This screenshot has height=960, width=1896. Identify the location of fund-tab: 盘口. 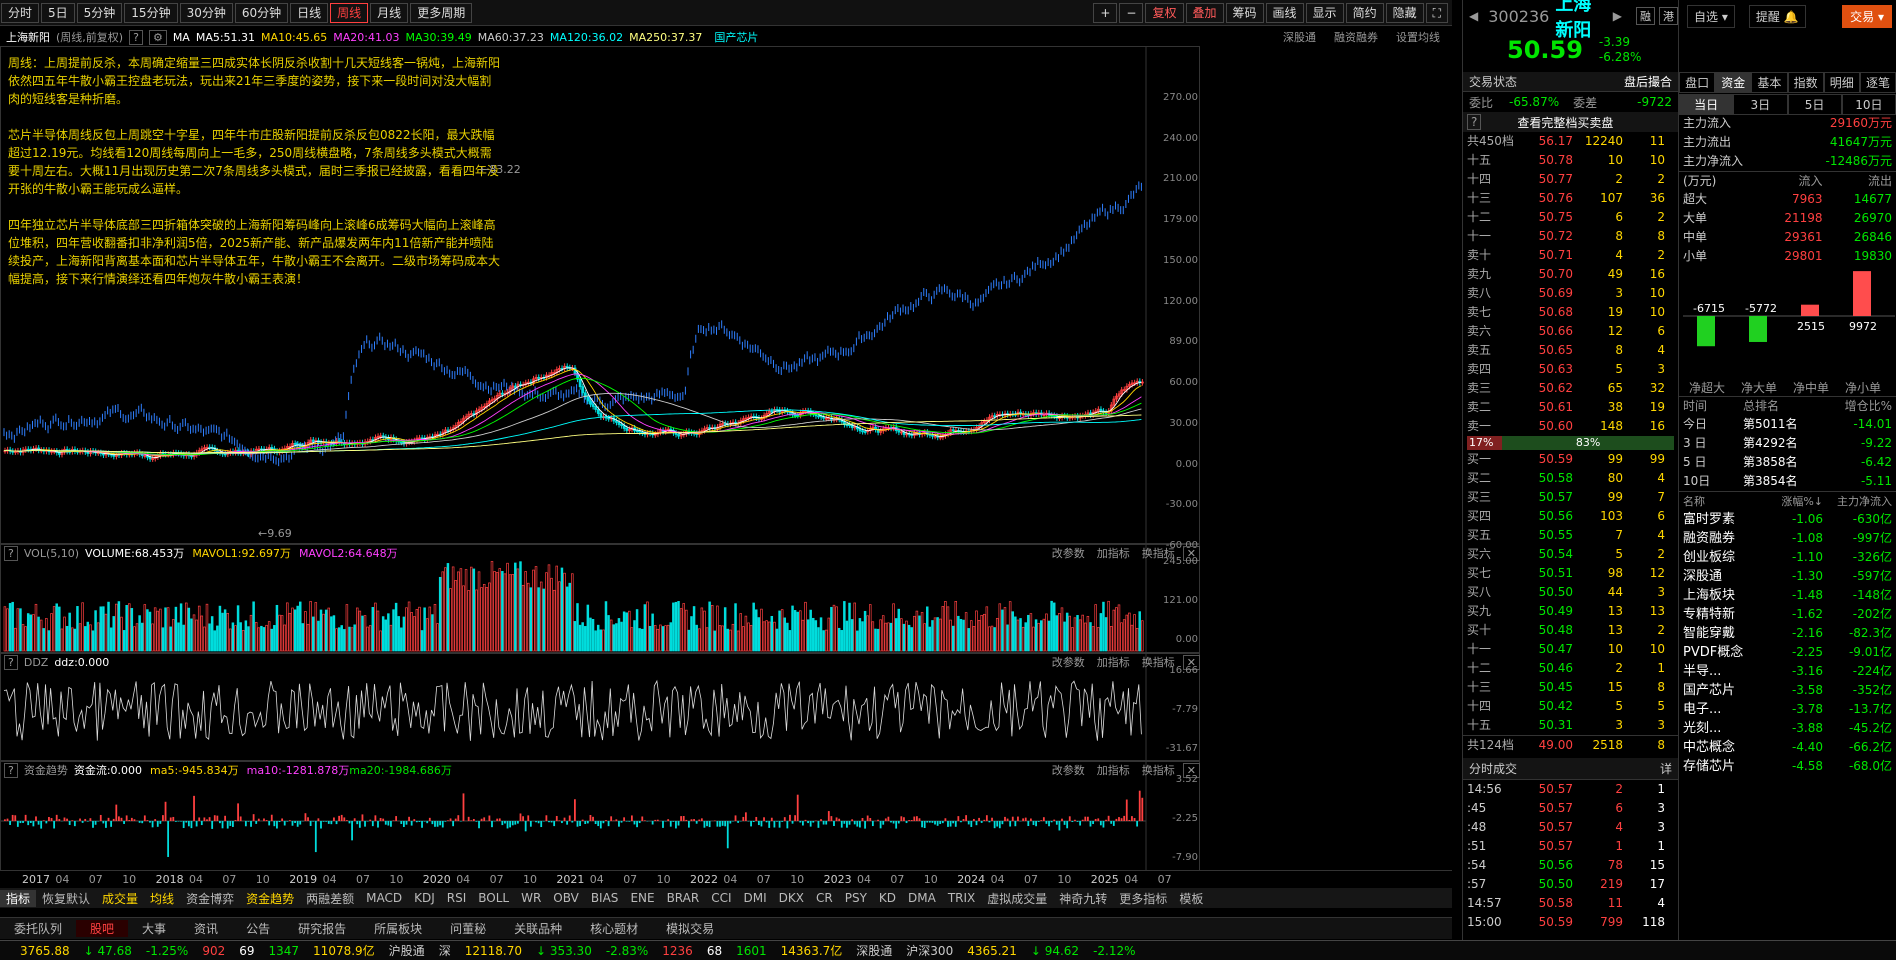
(1697, 82).